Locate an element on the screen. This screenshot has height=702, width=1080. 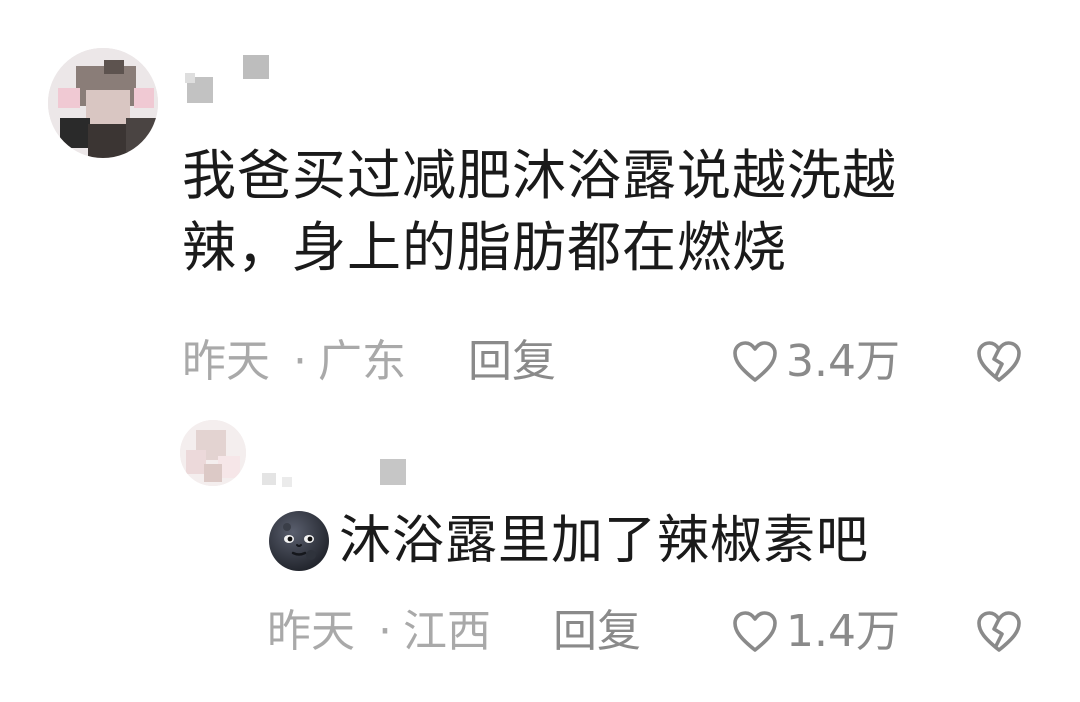
username-obscured is located at coordinates (235, 81).